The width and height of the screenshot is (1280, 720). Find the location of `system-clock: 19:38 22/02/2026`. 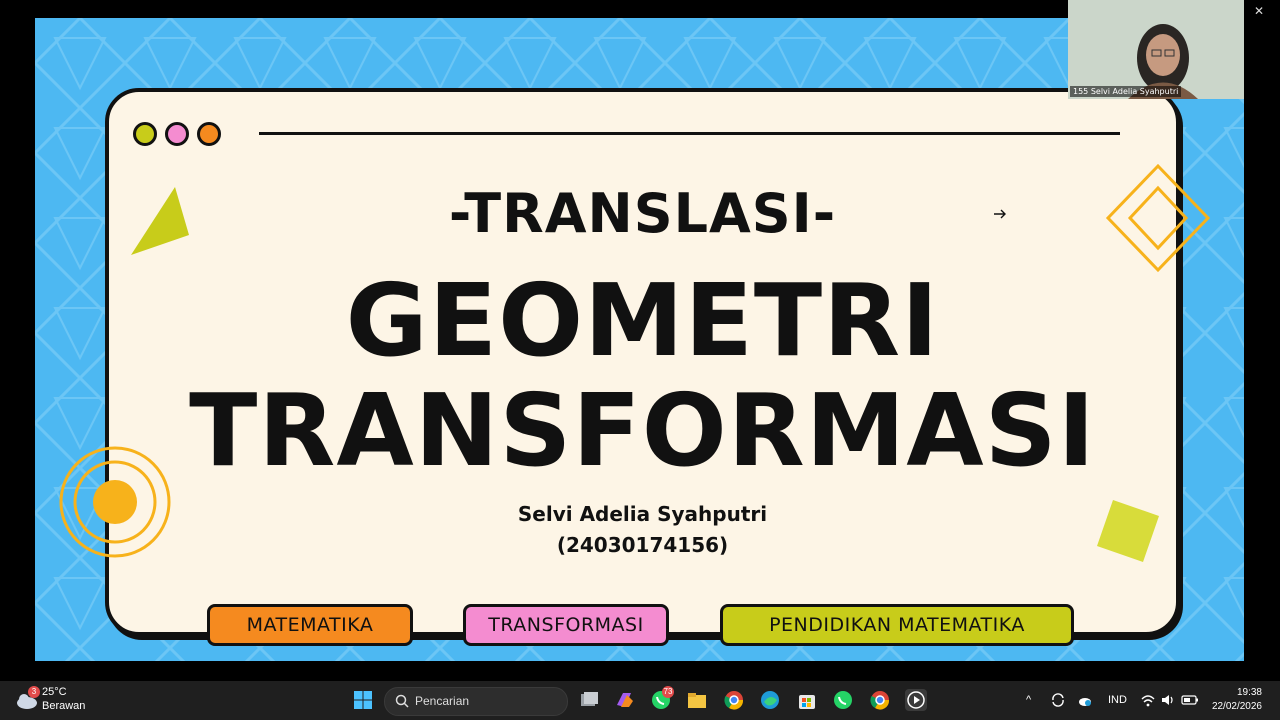

system-clock: 19:38 22/02/2026 is located at coordinates (1237, 700).